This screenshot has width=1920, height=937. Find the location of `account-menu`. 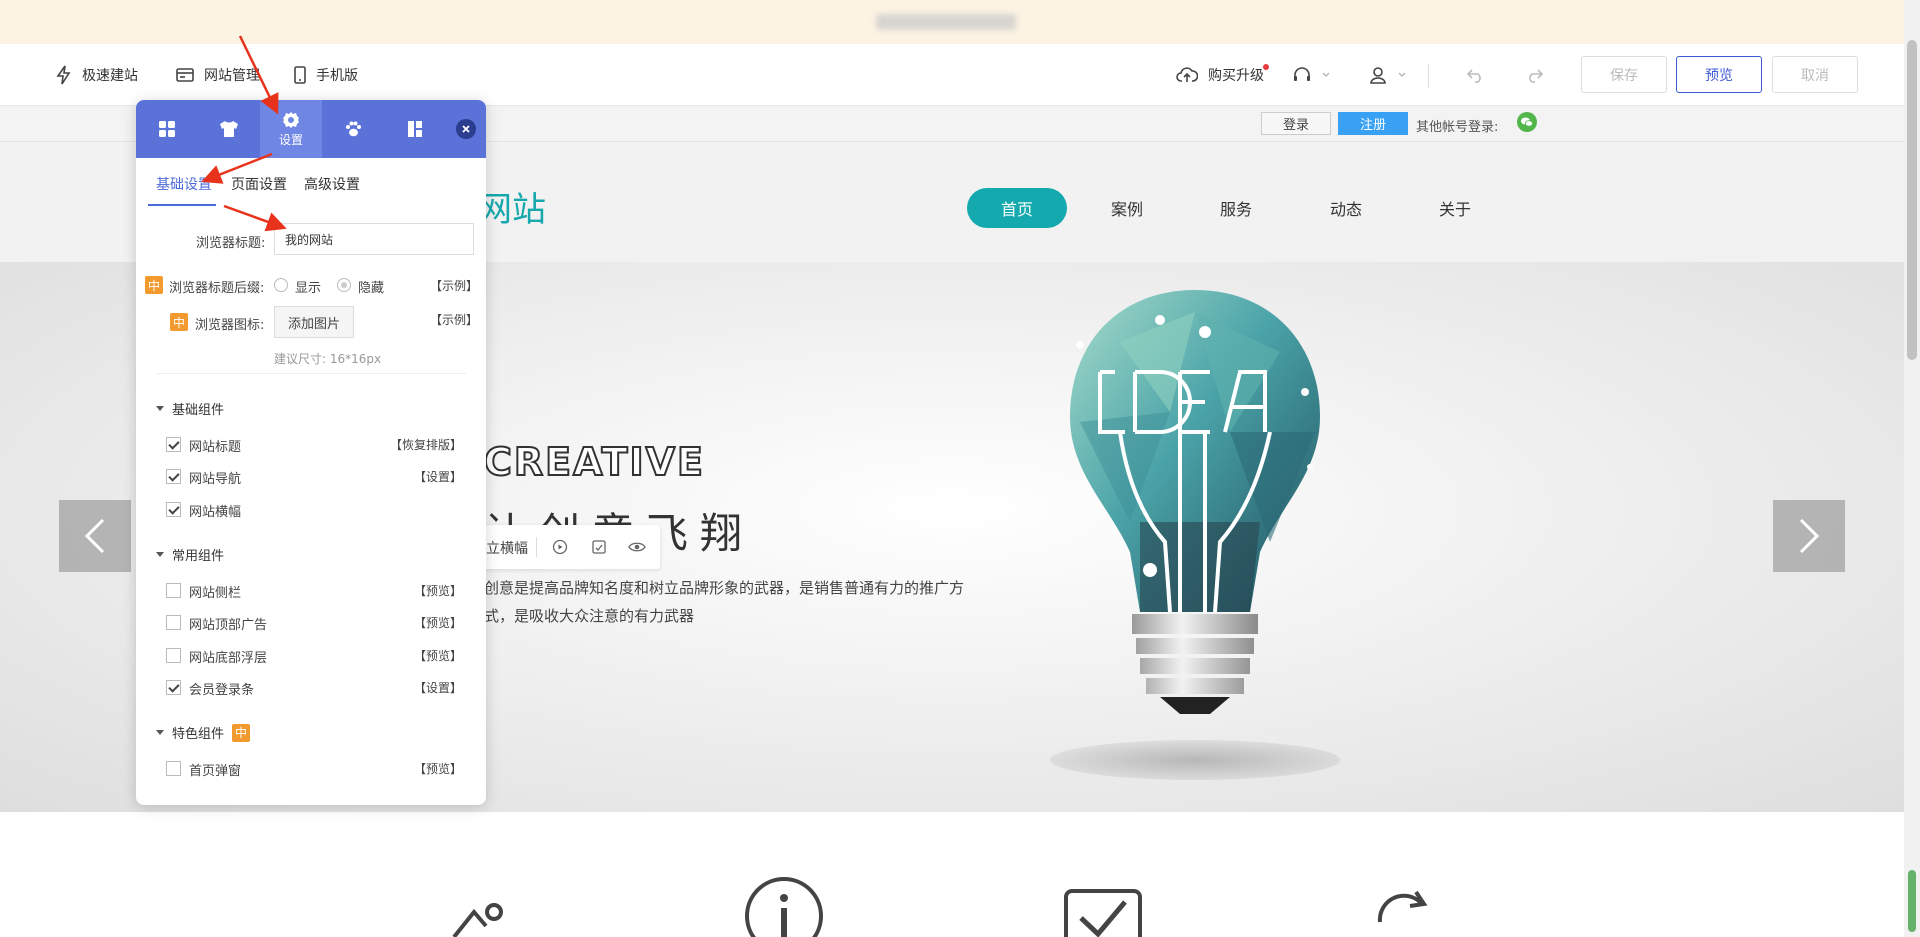

account-menu is located at coordinates (1392, 75).